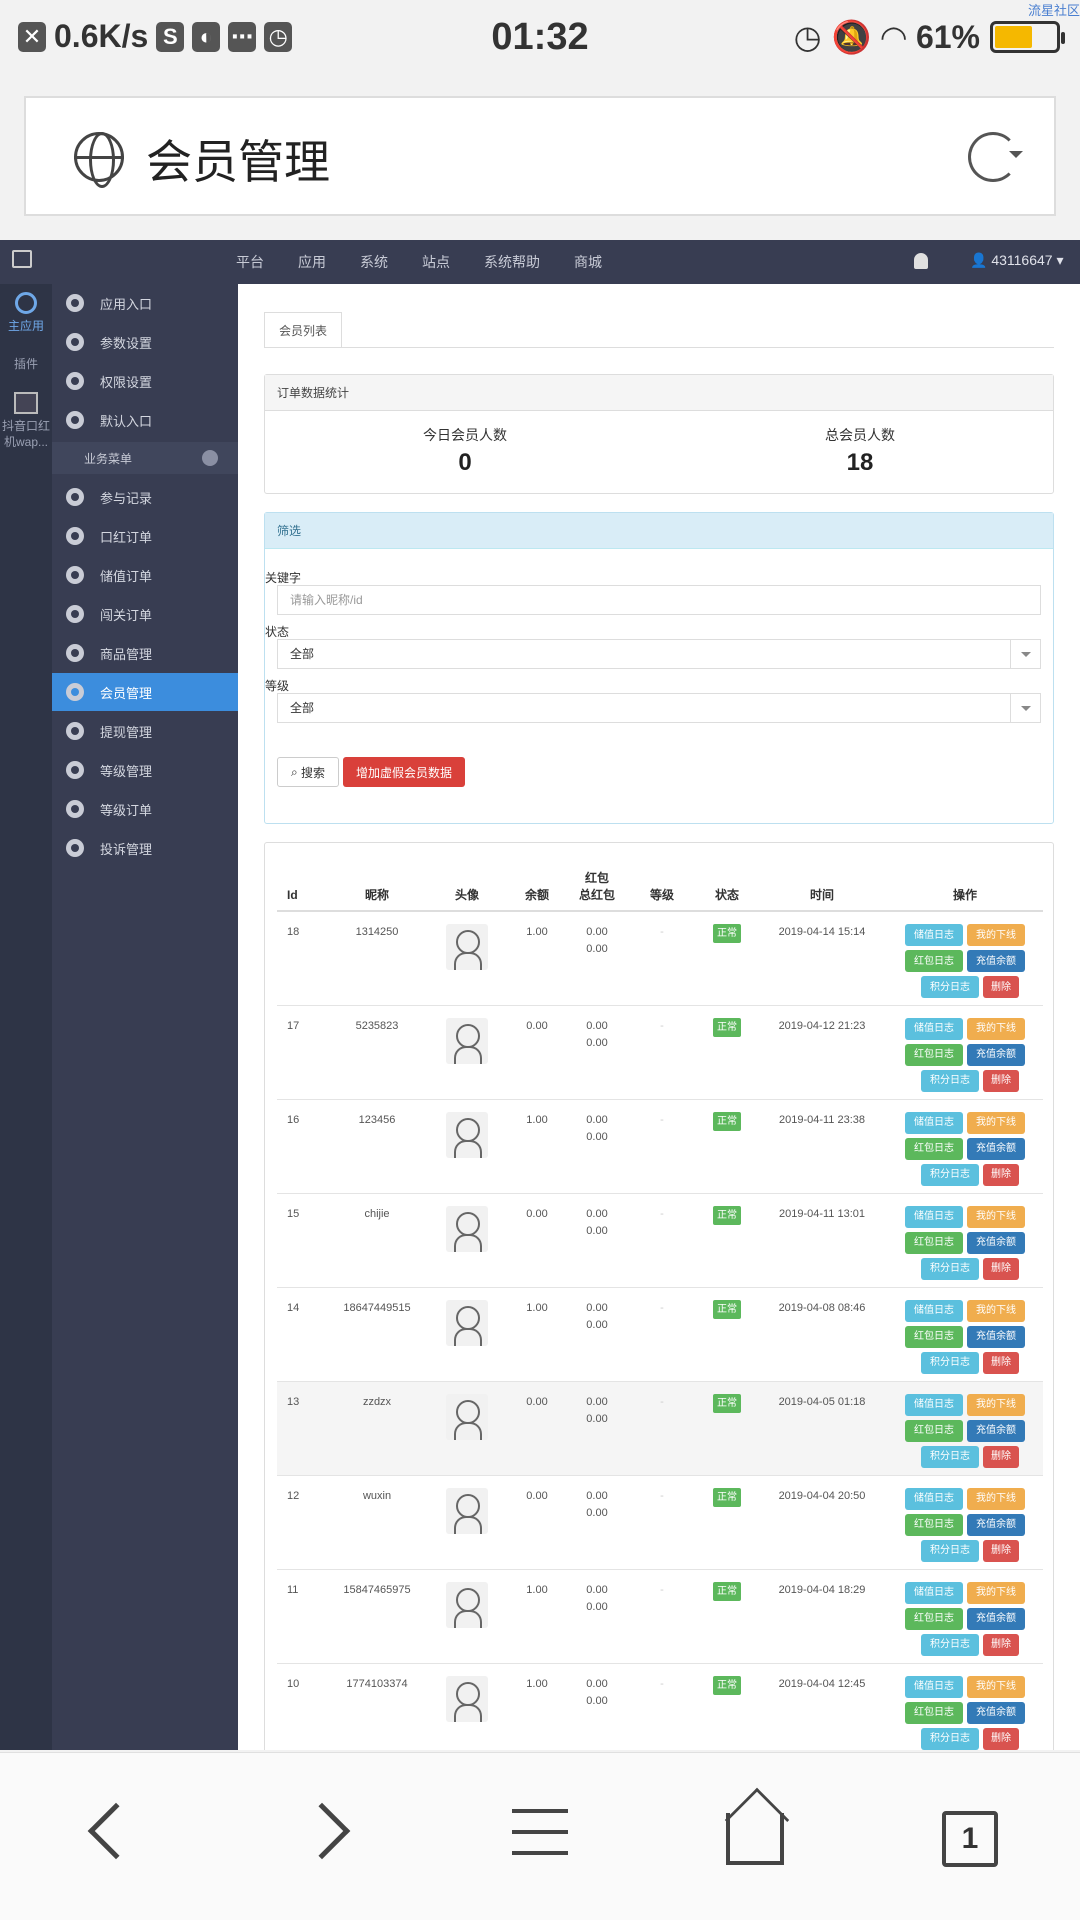 This screenshot has height=1920, width=1080. Describe the element at coordinates (659, 600) in the screenshot. I see `keyword-input: 请输入昵称/id` at that location.